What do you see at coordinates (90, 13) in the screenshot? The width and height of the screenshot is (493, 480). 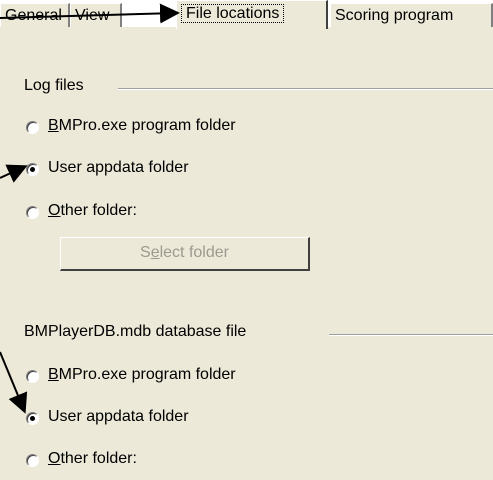 I see `arrow-to-file-locations-tab` at bounding box center [90, 13].